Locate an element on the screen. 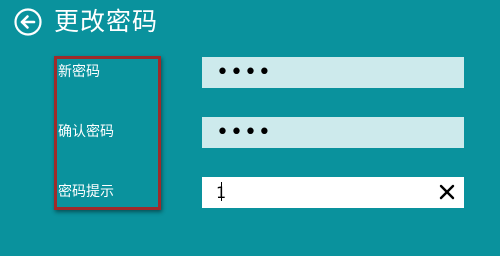 Image resolution: width=500 pixels, height=256 pixels. clear-hint-button is located at coordinates (447, 192).